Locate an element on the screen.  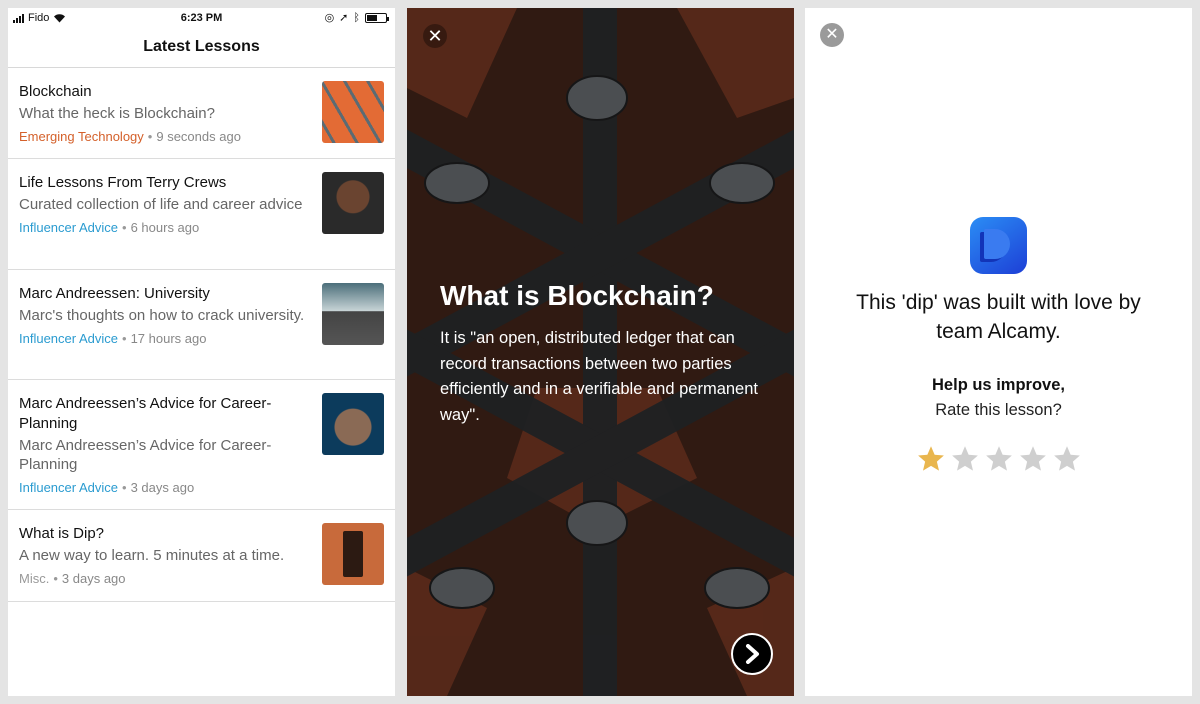
lesson-description: What the heck is Blockchain? is located at coordinates (117, 113).